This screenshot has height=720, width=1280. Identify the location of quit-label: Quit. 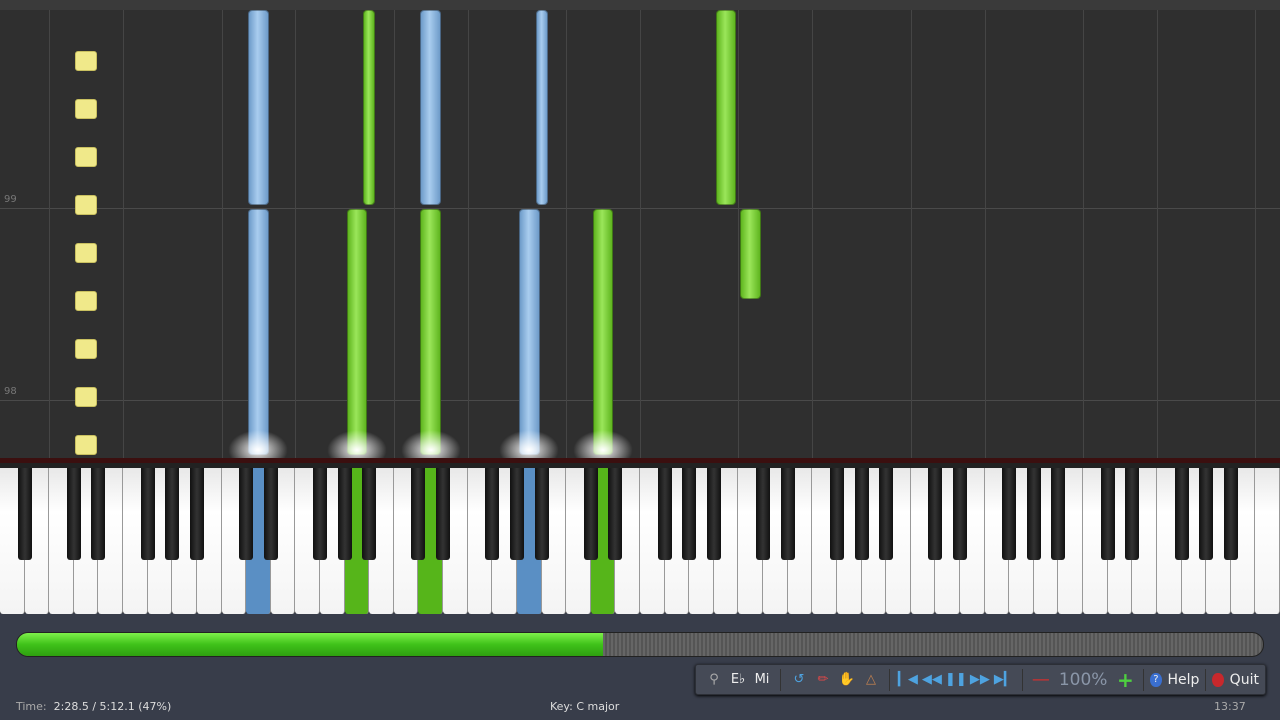
(1244, 679).